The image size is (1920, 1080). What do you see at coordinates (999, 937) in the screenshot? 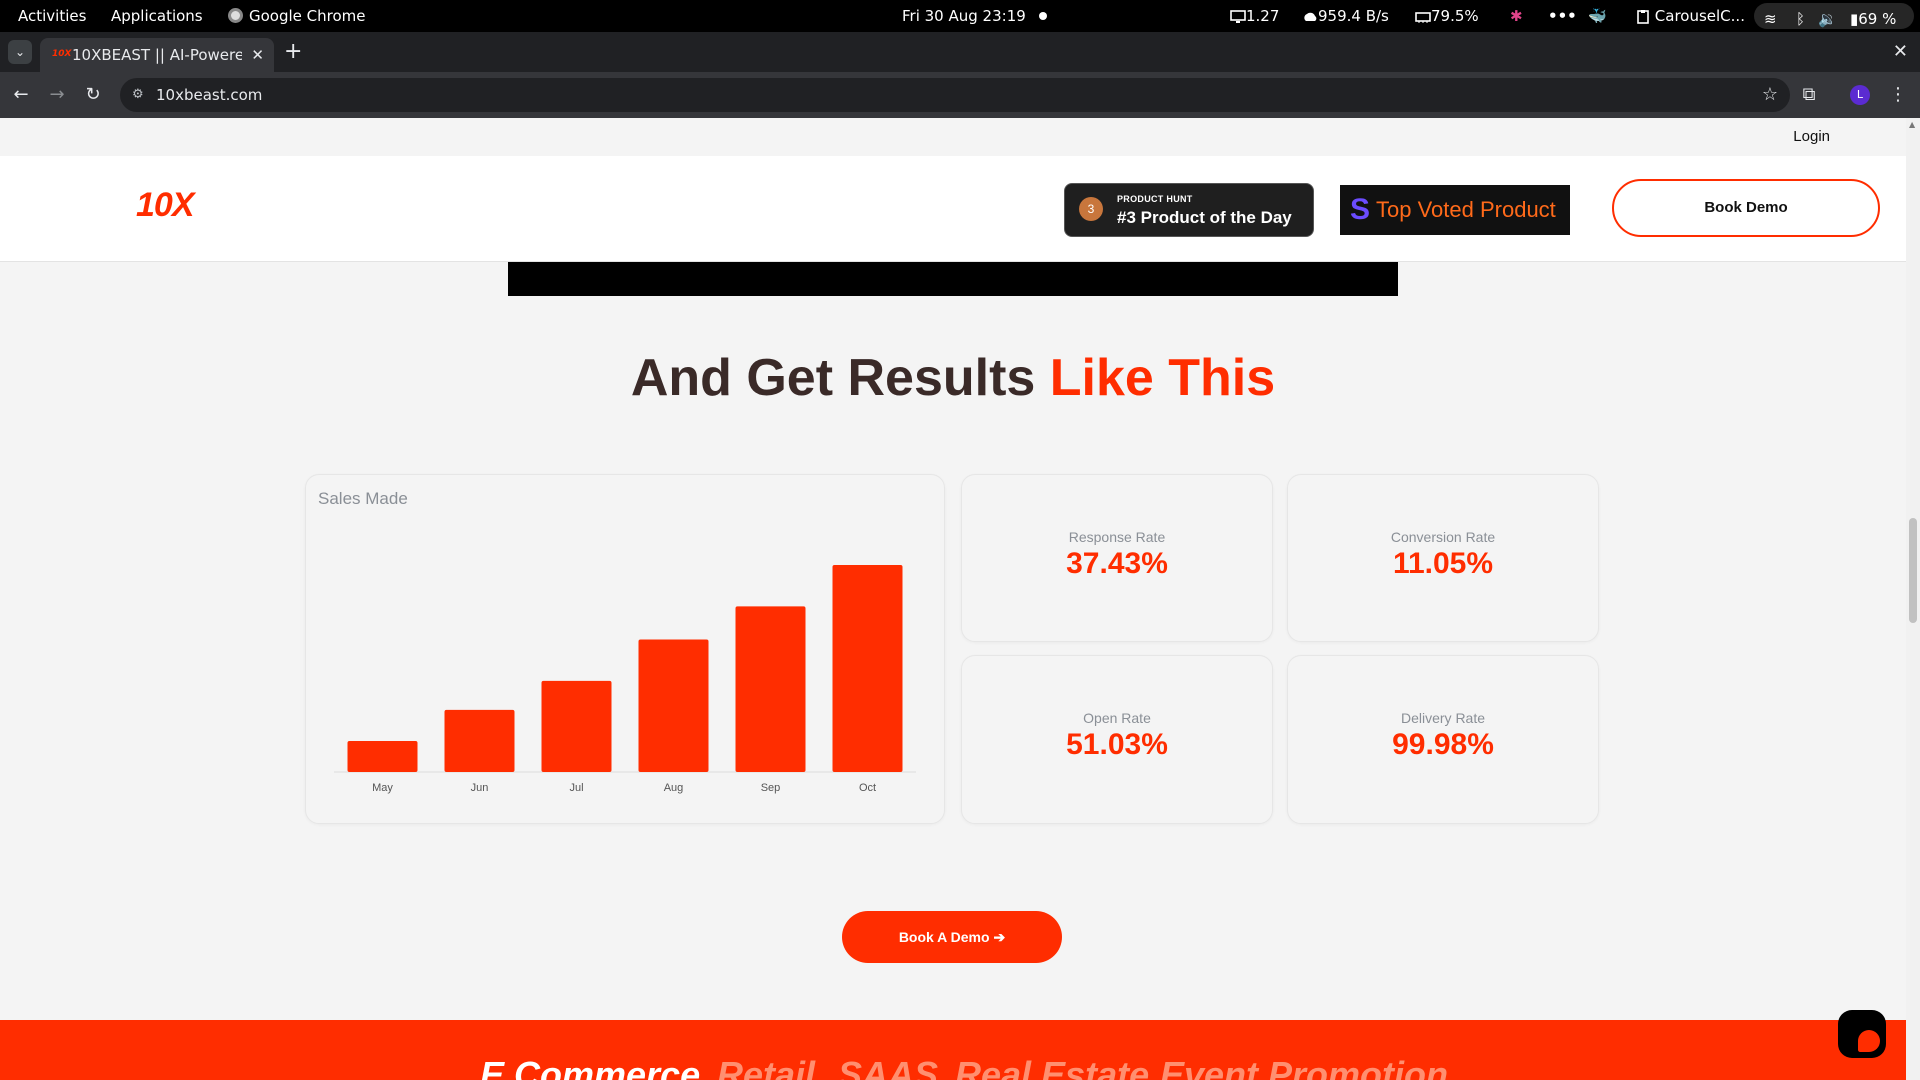
I see `arrow-right-icon: ➔` at bounding box center [999, 937].